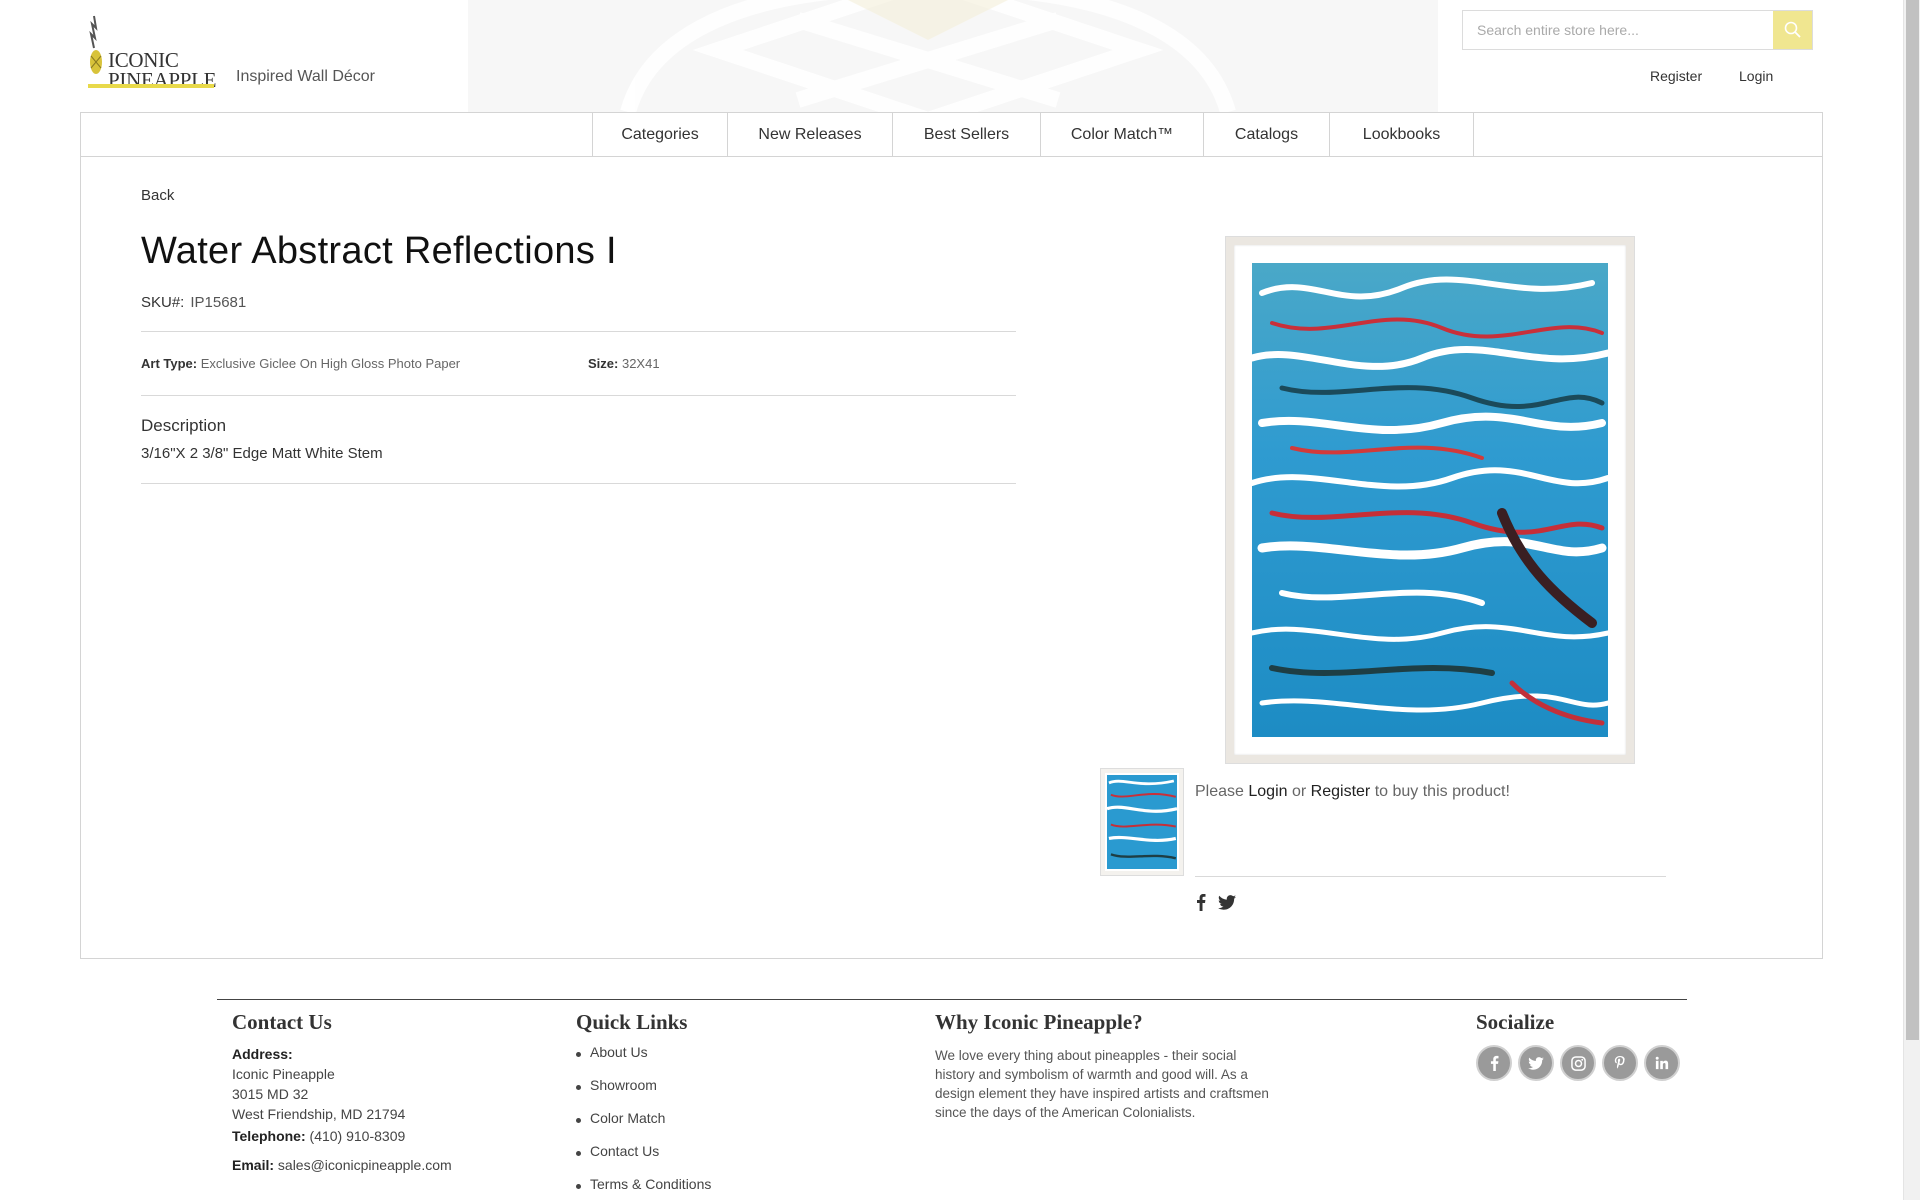 This screenshot has height=1200, width=1920. Describe the element at coordinates (152, 52) in the screenshot. I see `logo: ICONIC PINEAPPLE` at that location.